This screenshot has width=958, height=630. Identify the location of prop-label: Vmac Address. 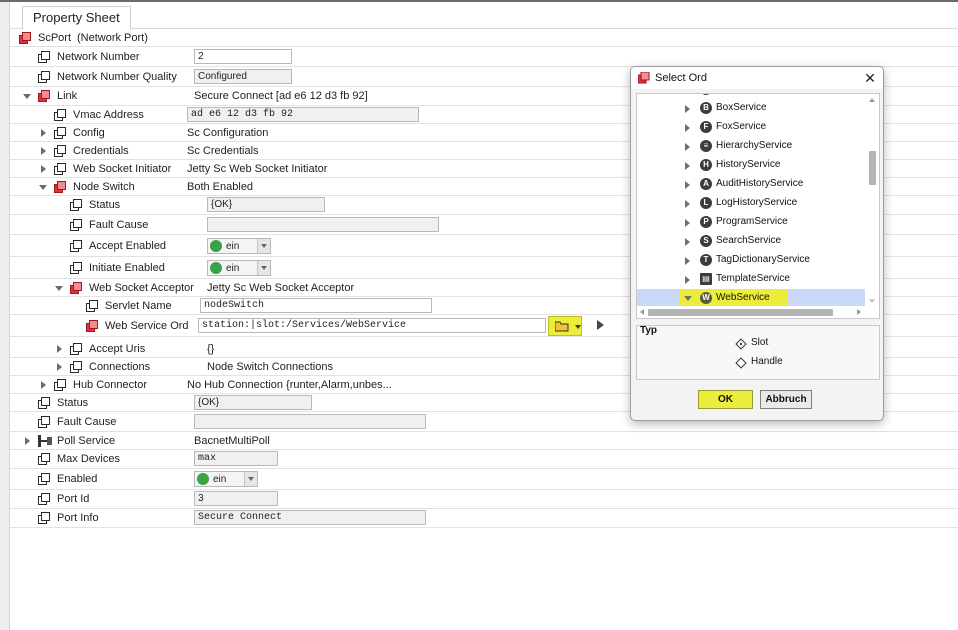
(108, 115).